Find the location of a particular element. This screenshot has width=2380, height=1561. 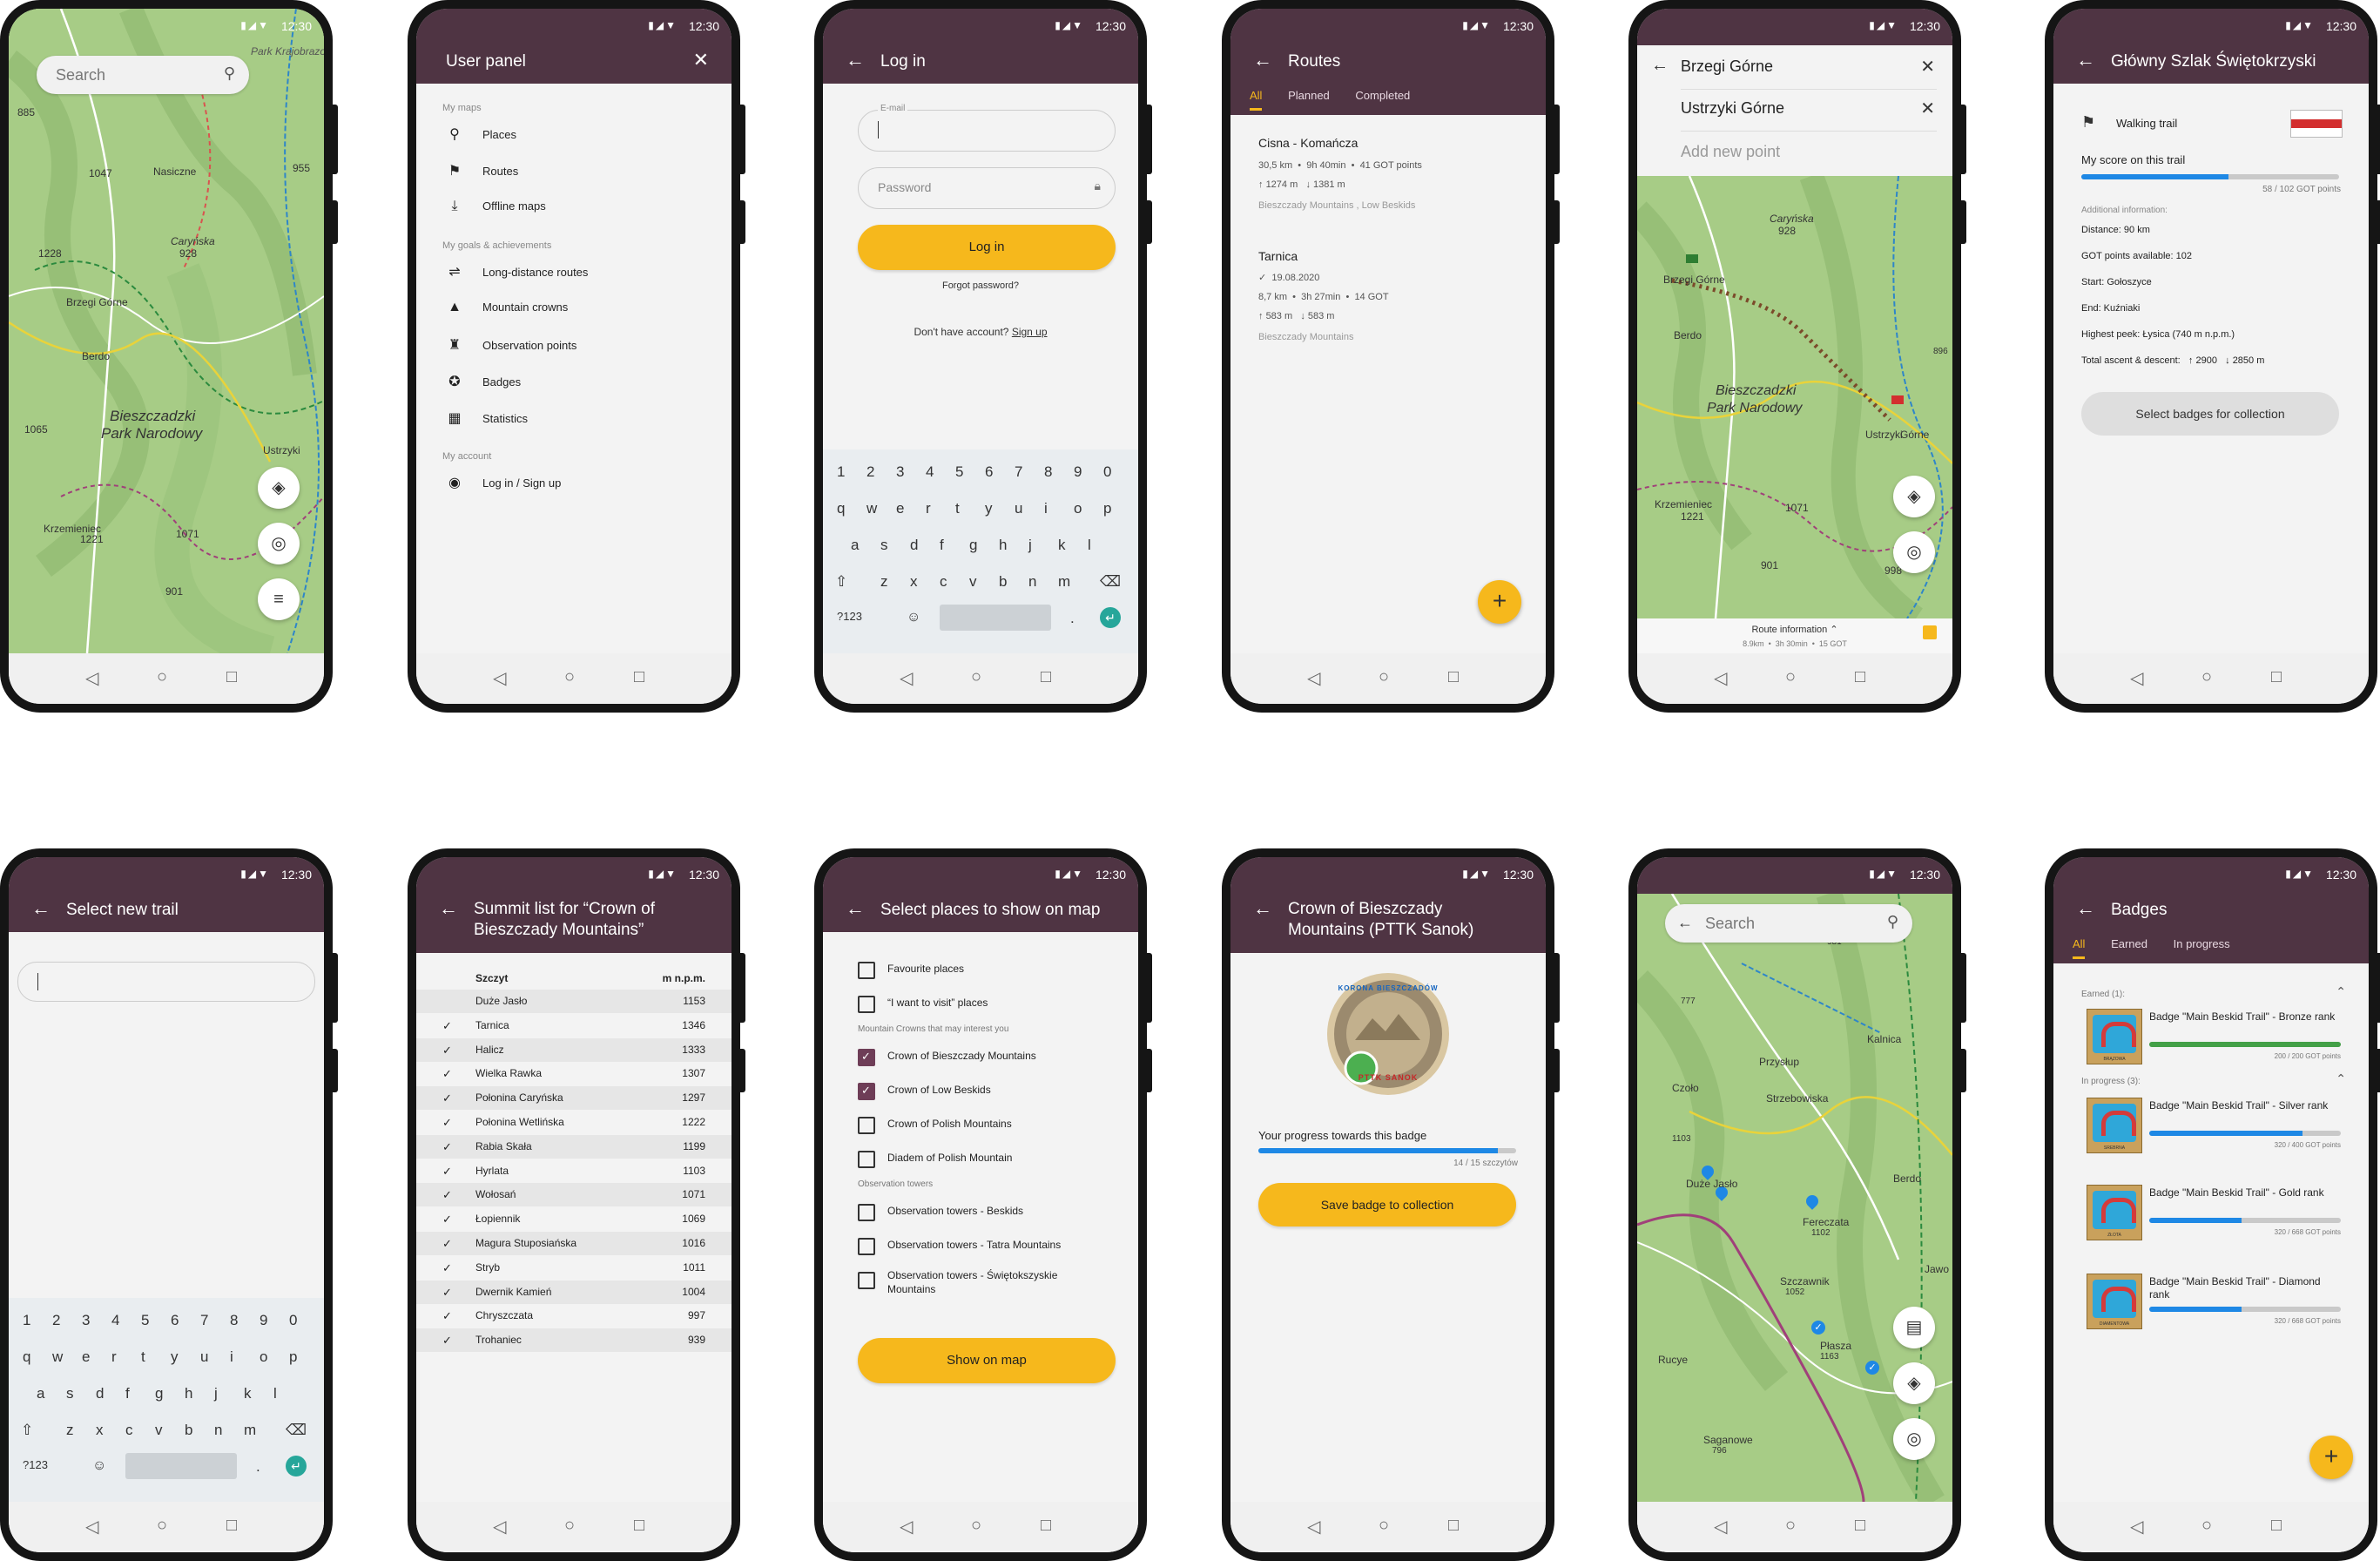

key-p: p is located at coordinates (1107, 508).